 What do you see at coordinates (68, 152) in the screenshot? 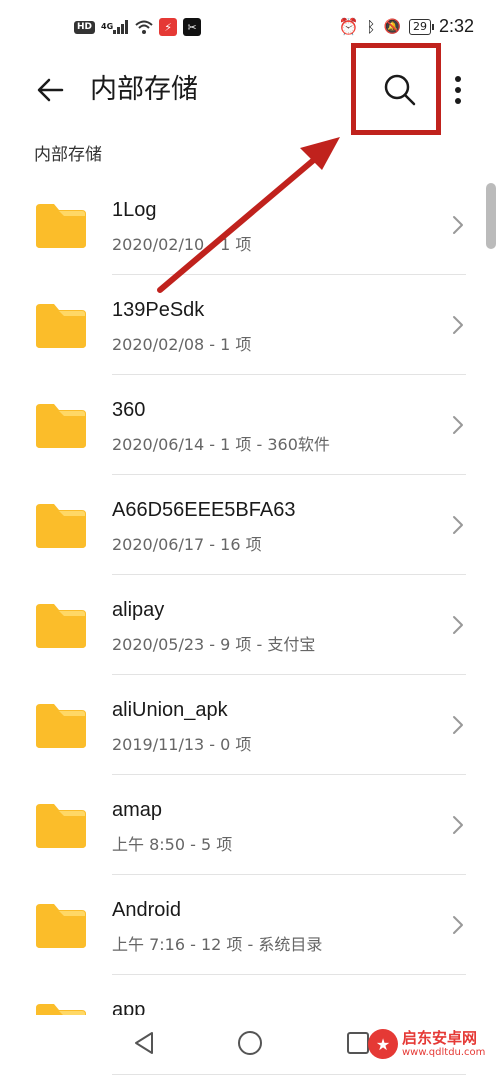
I see `breadcrumb: 内部存储` at bounding box center [68, 152].